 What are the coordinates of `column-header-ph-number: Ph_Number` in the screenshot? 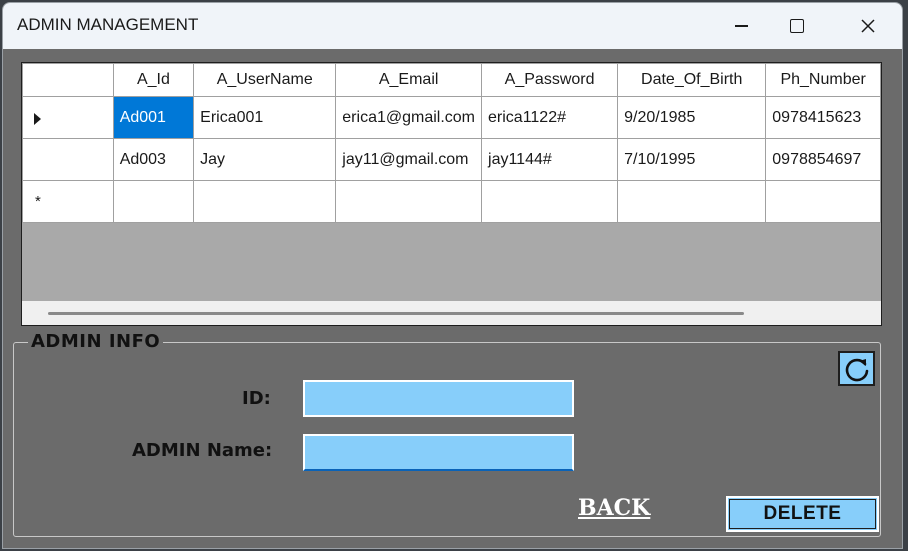 It's located at (823, 80).